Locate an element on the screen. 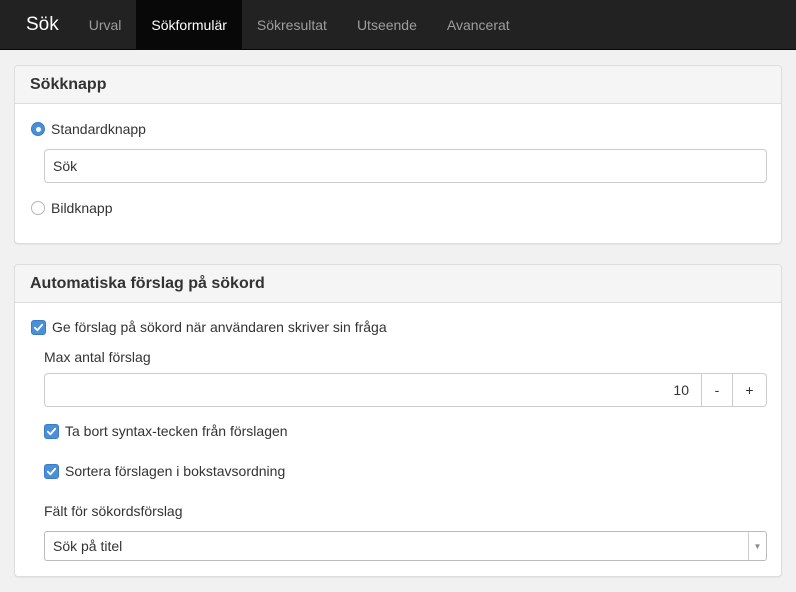  suggestion-field-select: Sök på titel ▼ is located at coordinates (405, 546).